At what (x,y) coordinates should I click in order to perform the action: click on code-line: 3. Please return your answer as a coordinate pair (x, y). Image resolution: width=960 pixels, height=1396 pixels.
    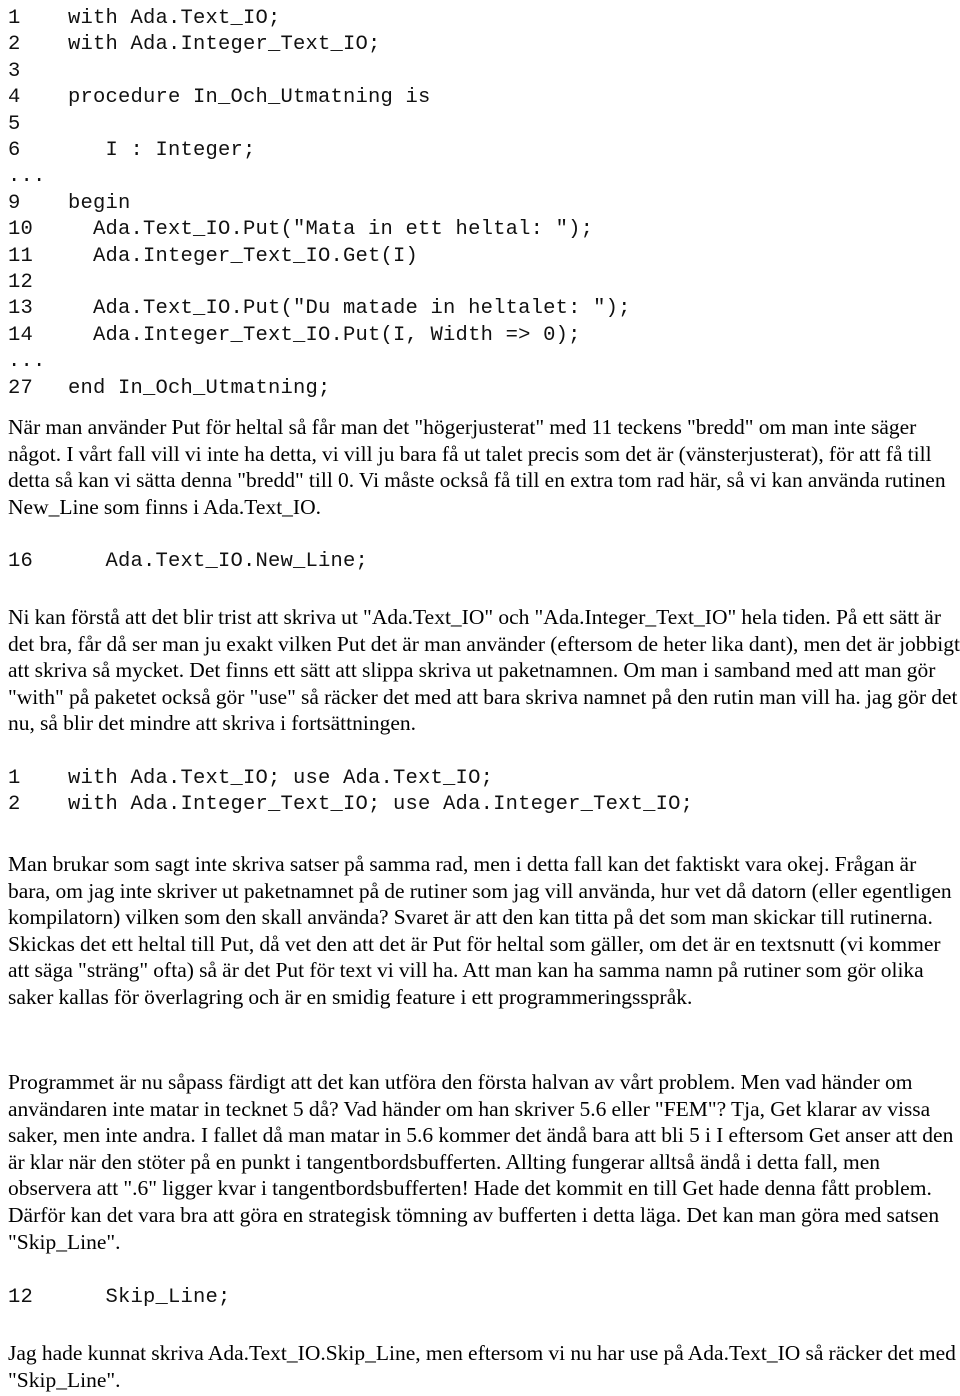
    Looking at the image, I should click on (480, 72).